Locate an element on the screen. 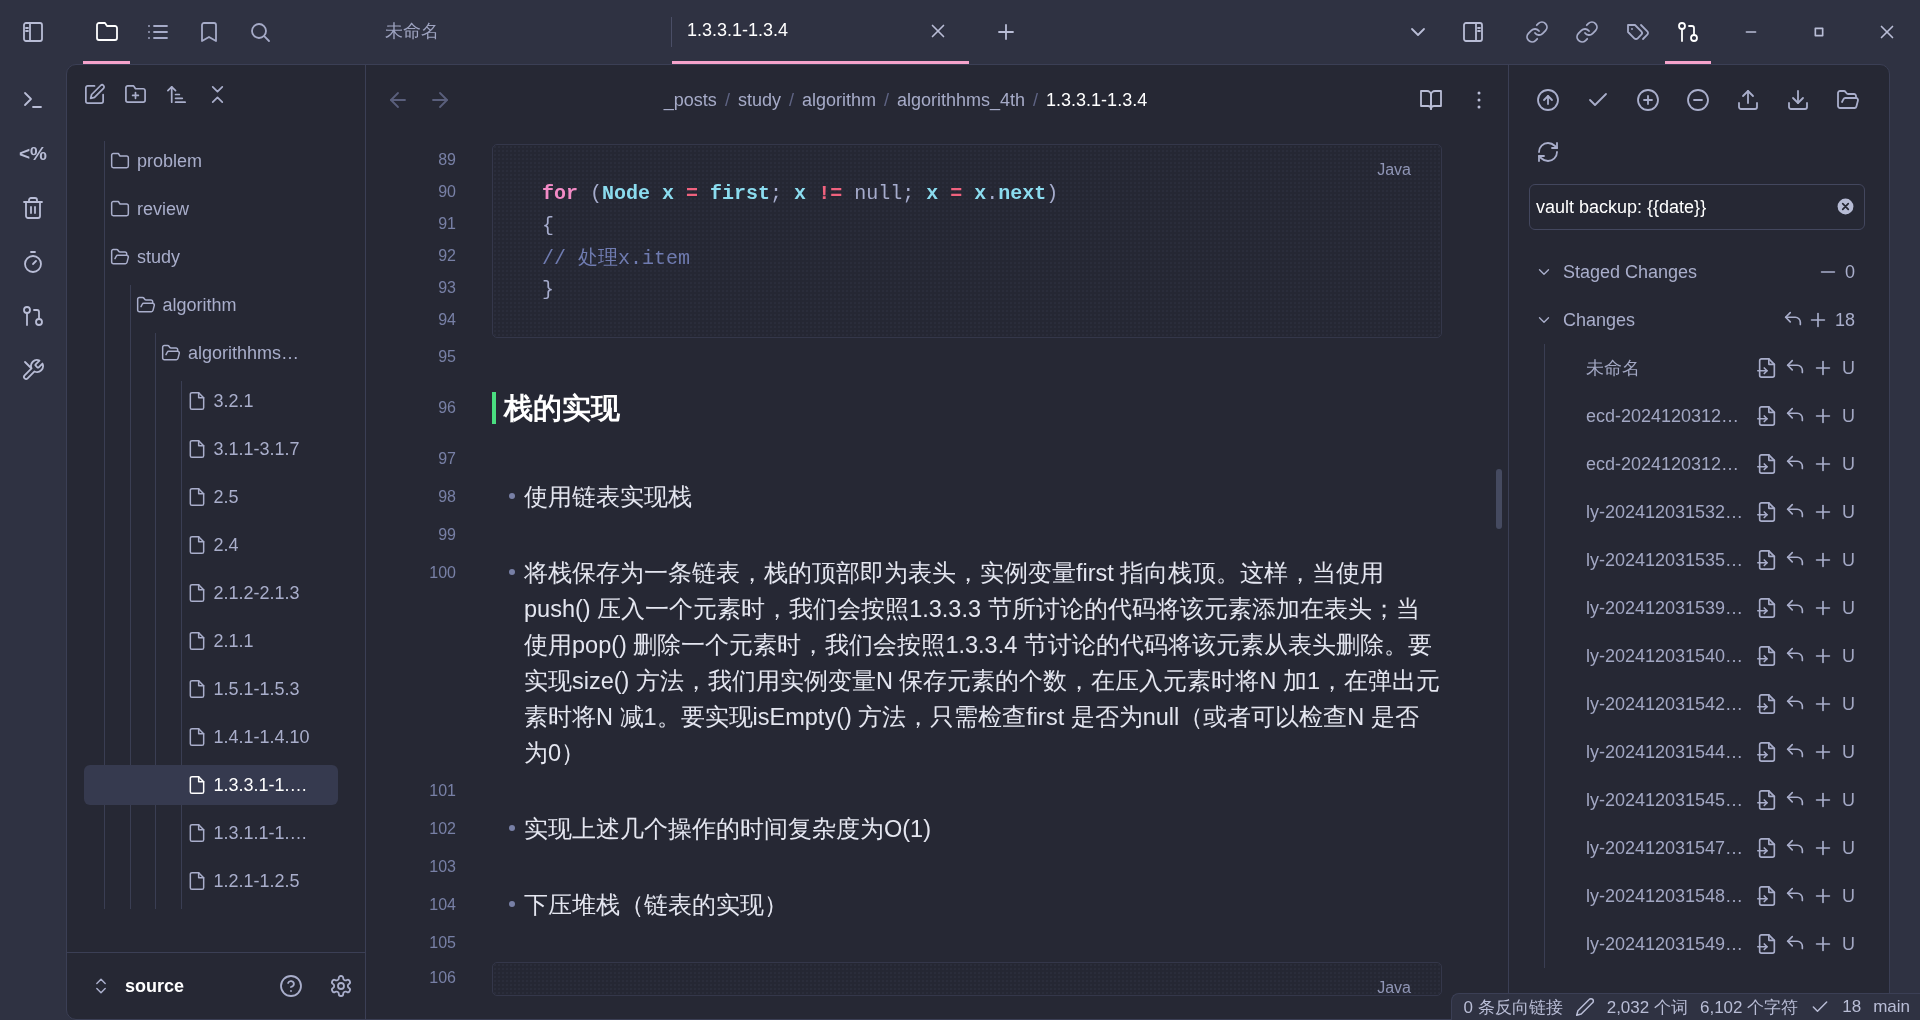 This screenshot has width=1920, height=1020. git-branch-icon is located at coordinates (33, 316).